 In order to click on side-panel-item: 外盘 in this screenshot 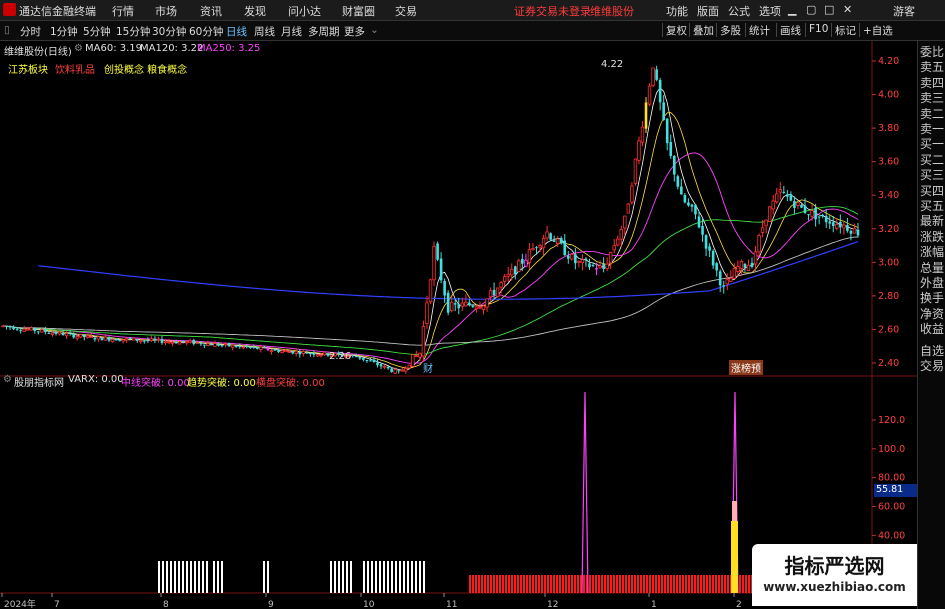, I will do `click(932, 283)`.